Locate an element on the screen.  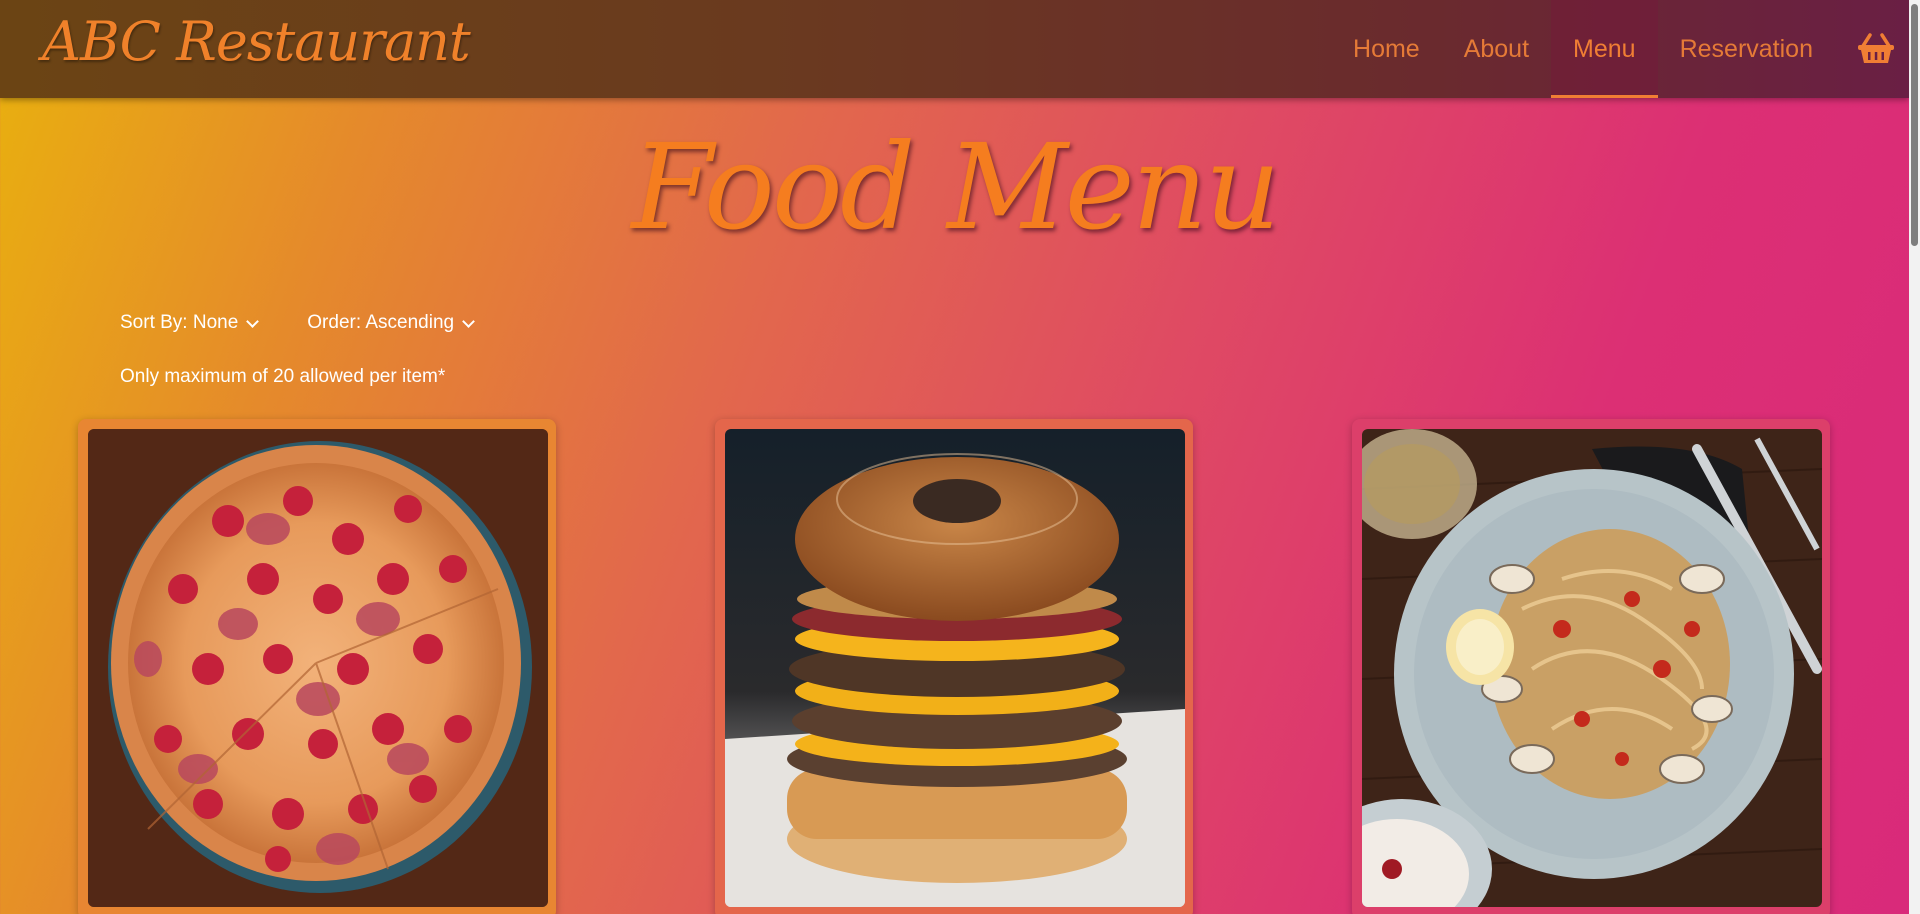
order-label: Order: Ascending is located at coordinates (381, 322).